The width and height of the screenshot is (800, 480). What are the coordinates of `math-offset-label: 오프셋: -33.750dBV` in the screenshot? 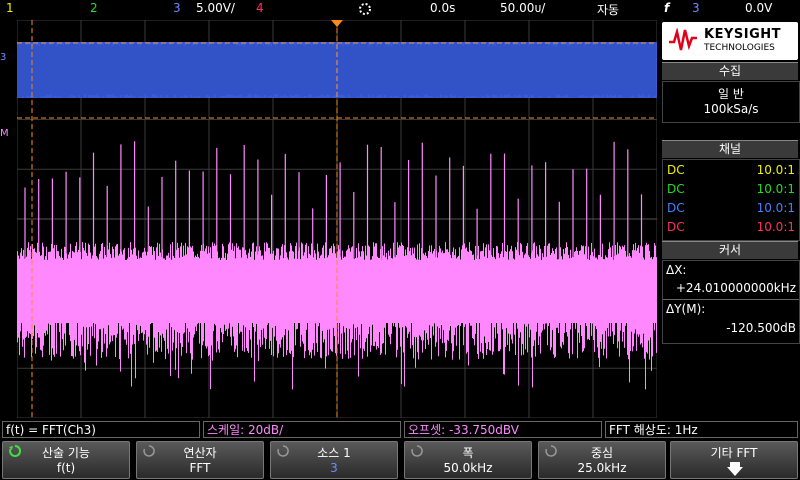 It's located at (503, 429).